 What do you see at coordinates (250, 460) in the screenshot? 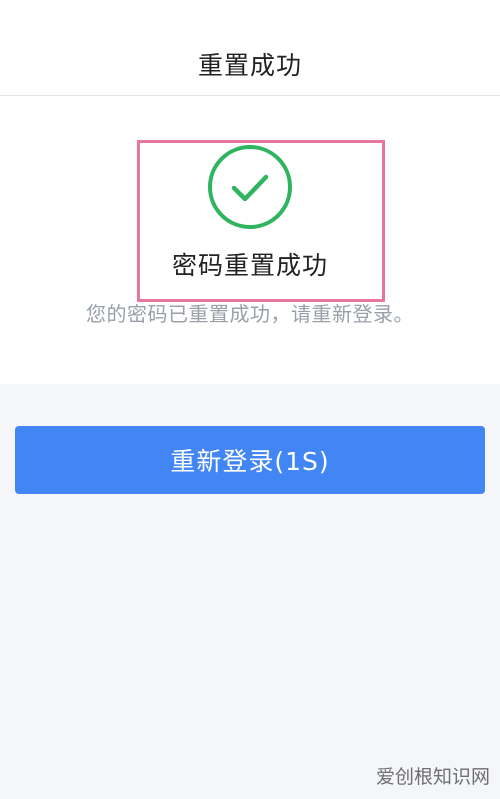
I see `relogin-button: 重新登录(1S)` at bounding box center [250, 460].